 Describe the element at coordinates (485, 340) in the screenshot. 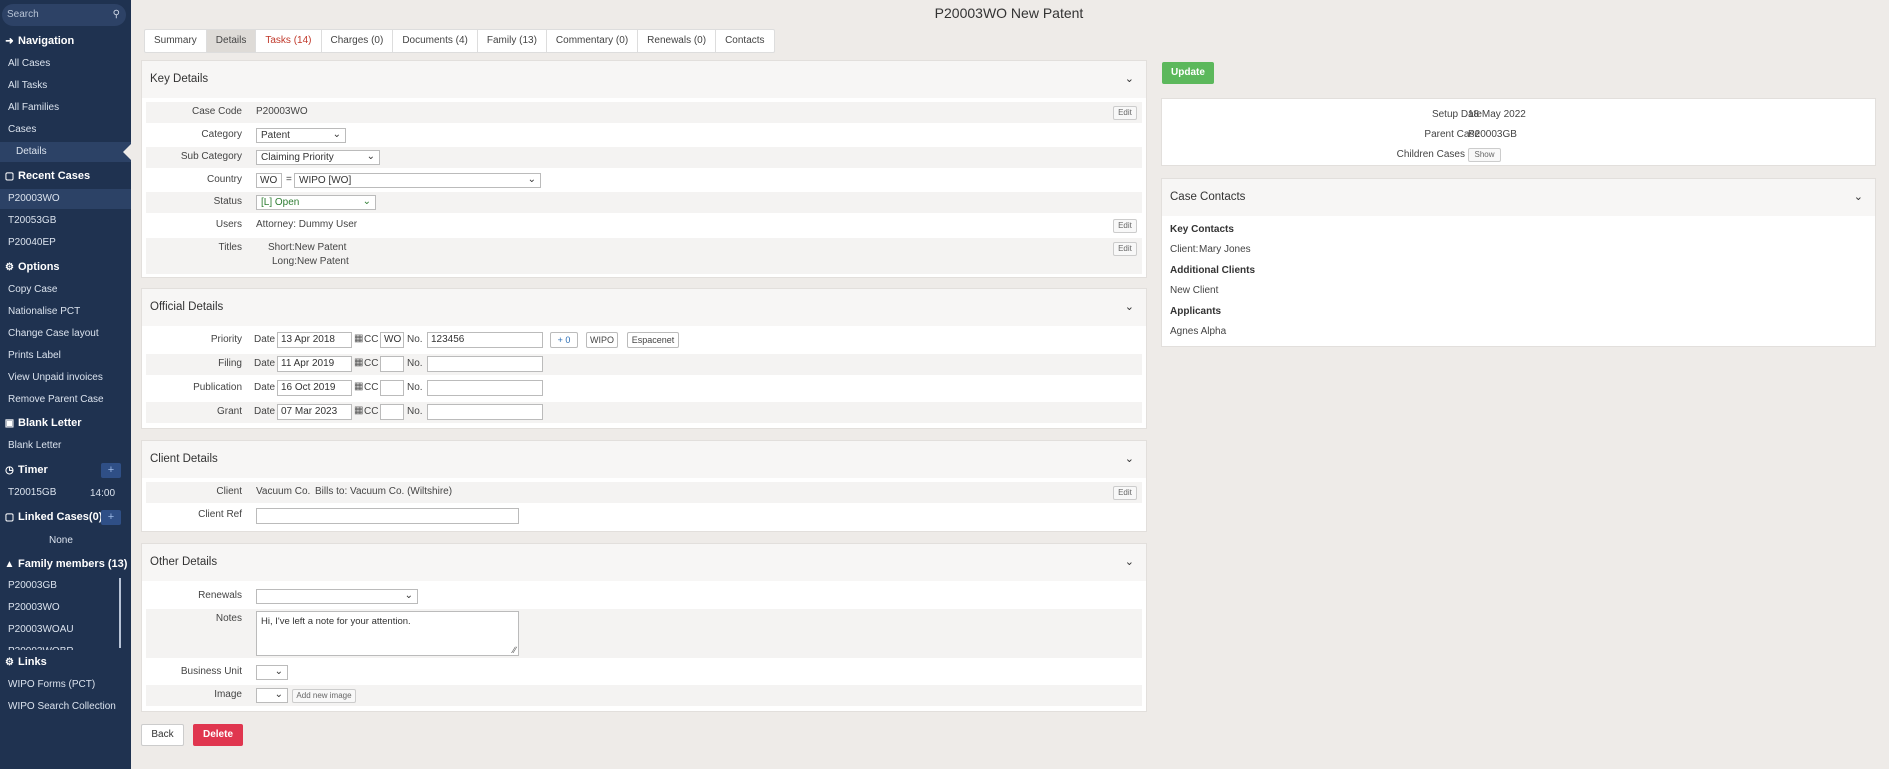

I see `number-input: 123456` at that location.